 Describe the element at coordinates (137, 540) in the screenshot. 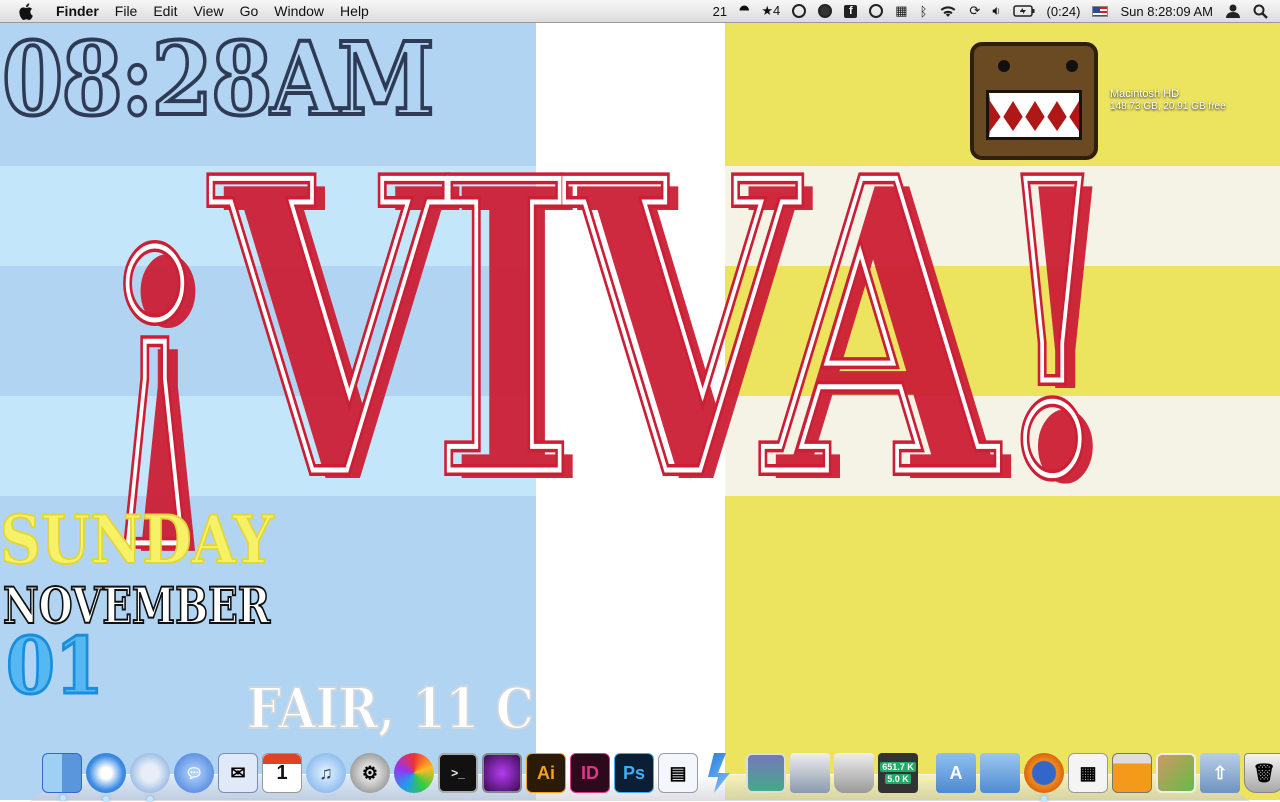

I see `widget-day: SUNDAY` at that location.